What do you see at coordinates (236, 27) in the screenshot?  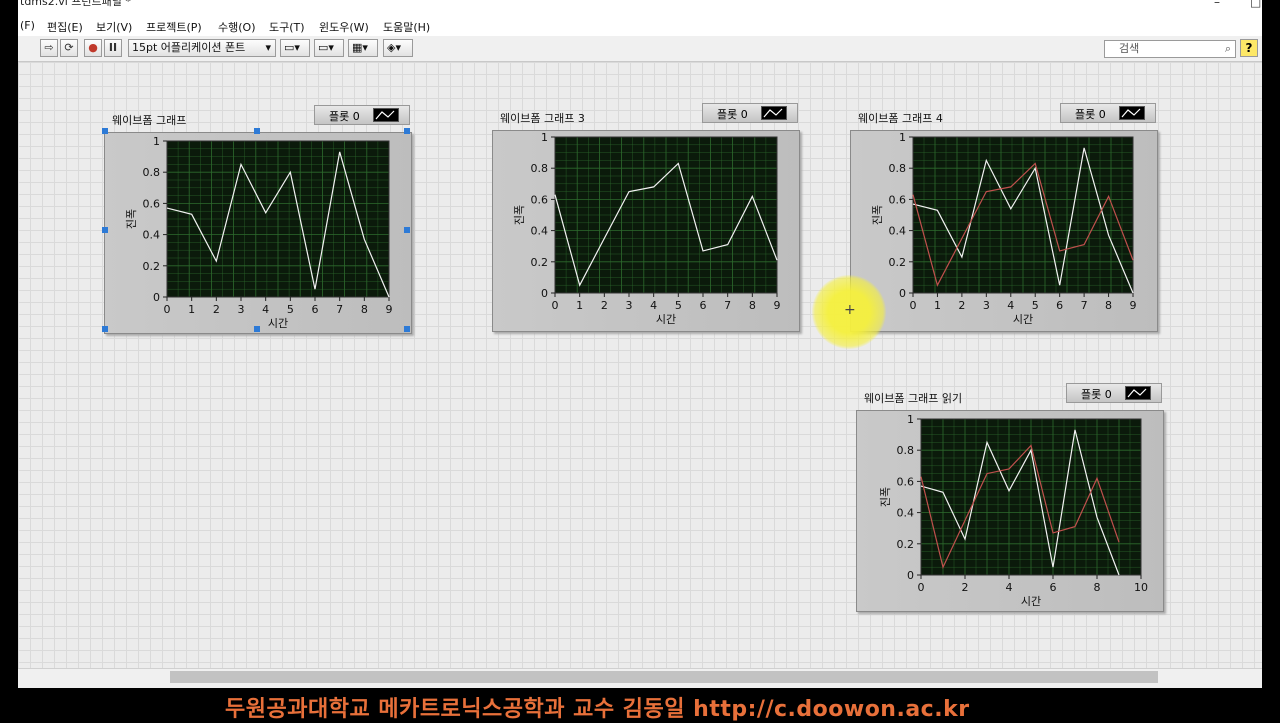 I see `menu-operate: 수행(O)` at bounding box center [236, 27].